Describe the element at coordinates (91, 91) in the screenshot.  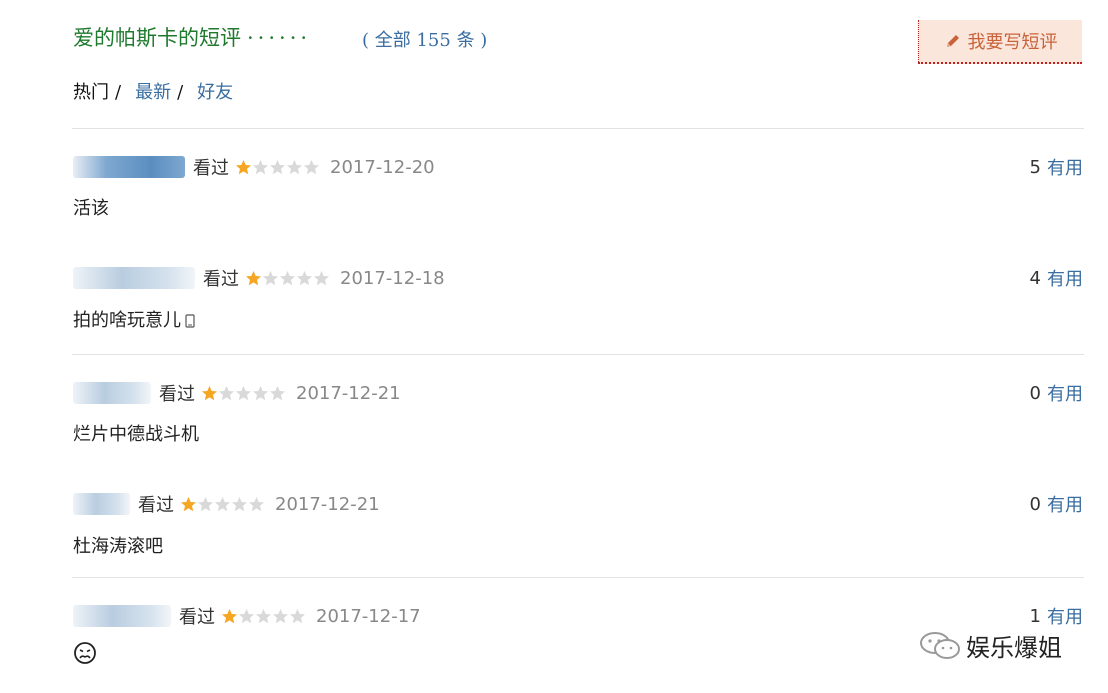
I see `tab-hot: 热门` at that location.